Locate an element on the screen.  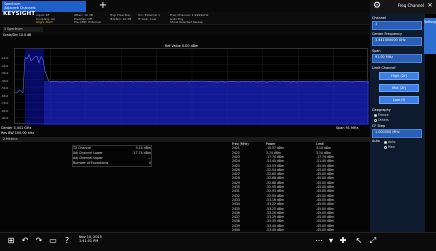
high-channel-button: High (2f) is located at coordinates (399, 76).